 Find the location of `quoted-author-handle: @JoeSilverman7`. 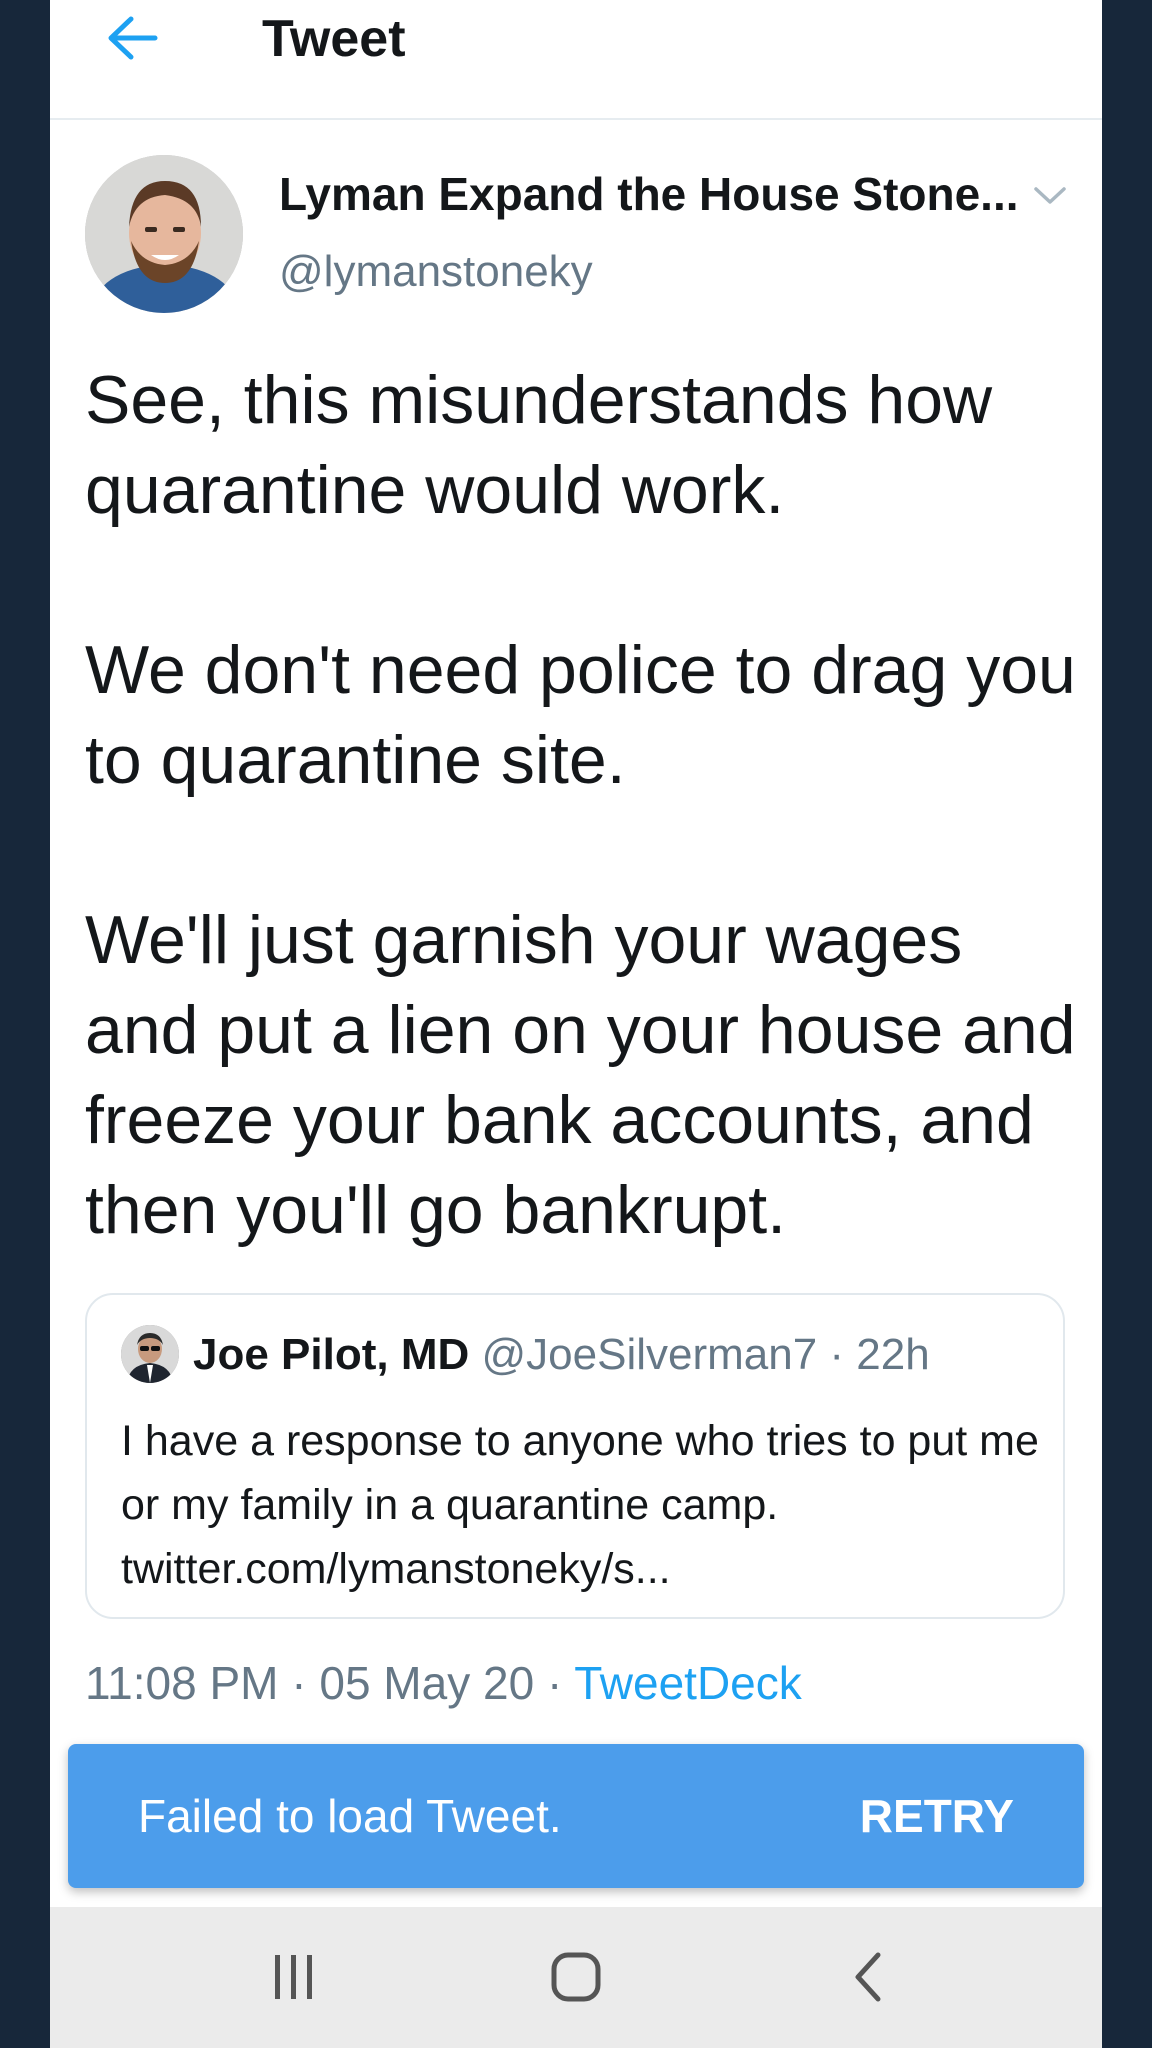

quoted-author-handle: @JoeSilverman7 is located at coordinates (649, 1354).